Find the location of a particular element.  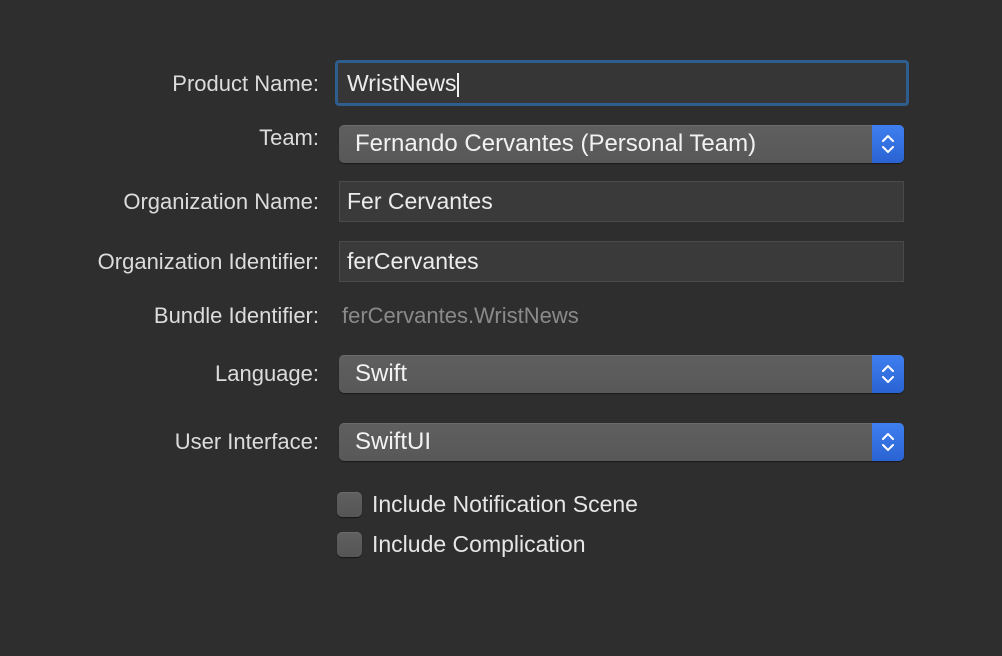

include-complication-checkbox is located at coordinates (349, 544).